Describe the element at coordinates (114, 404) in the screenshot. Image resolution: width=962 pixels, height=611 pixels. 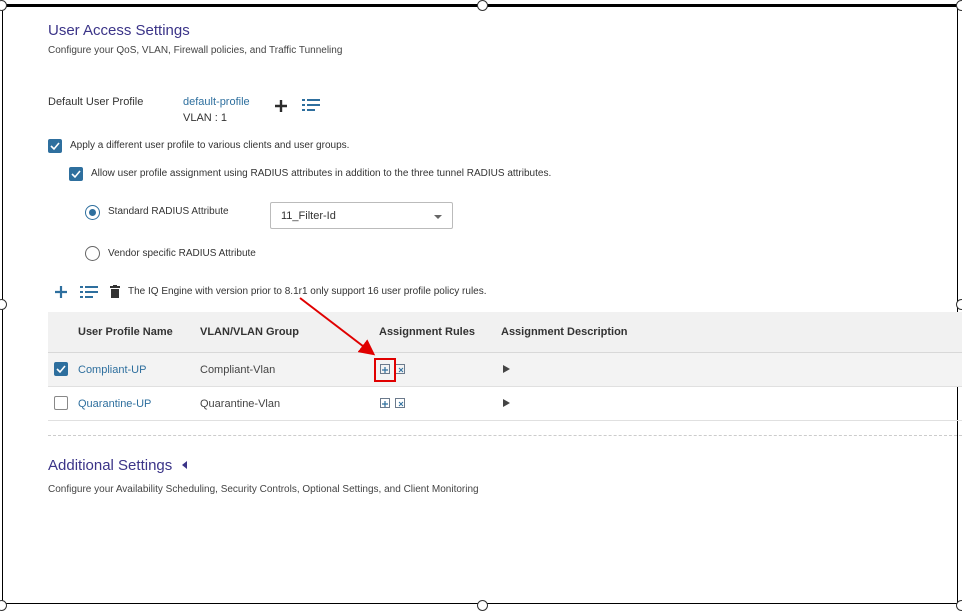
I see `profile-name-link: Quarantine-UP` at that location.